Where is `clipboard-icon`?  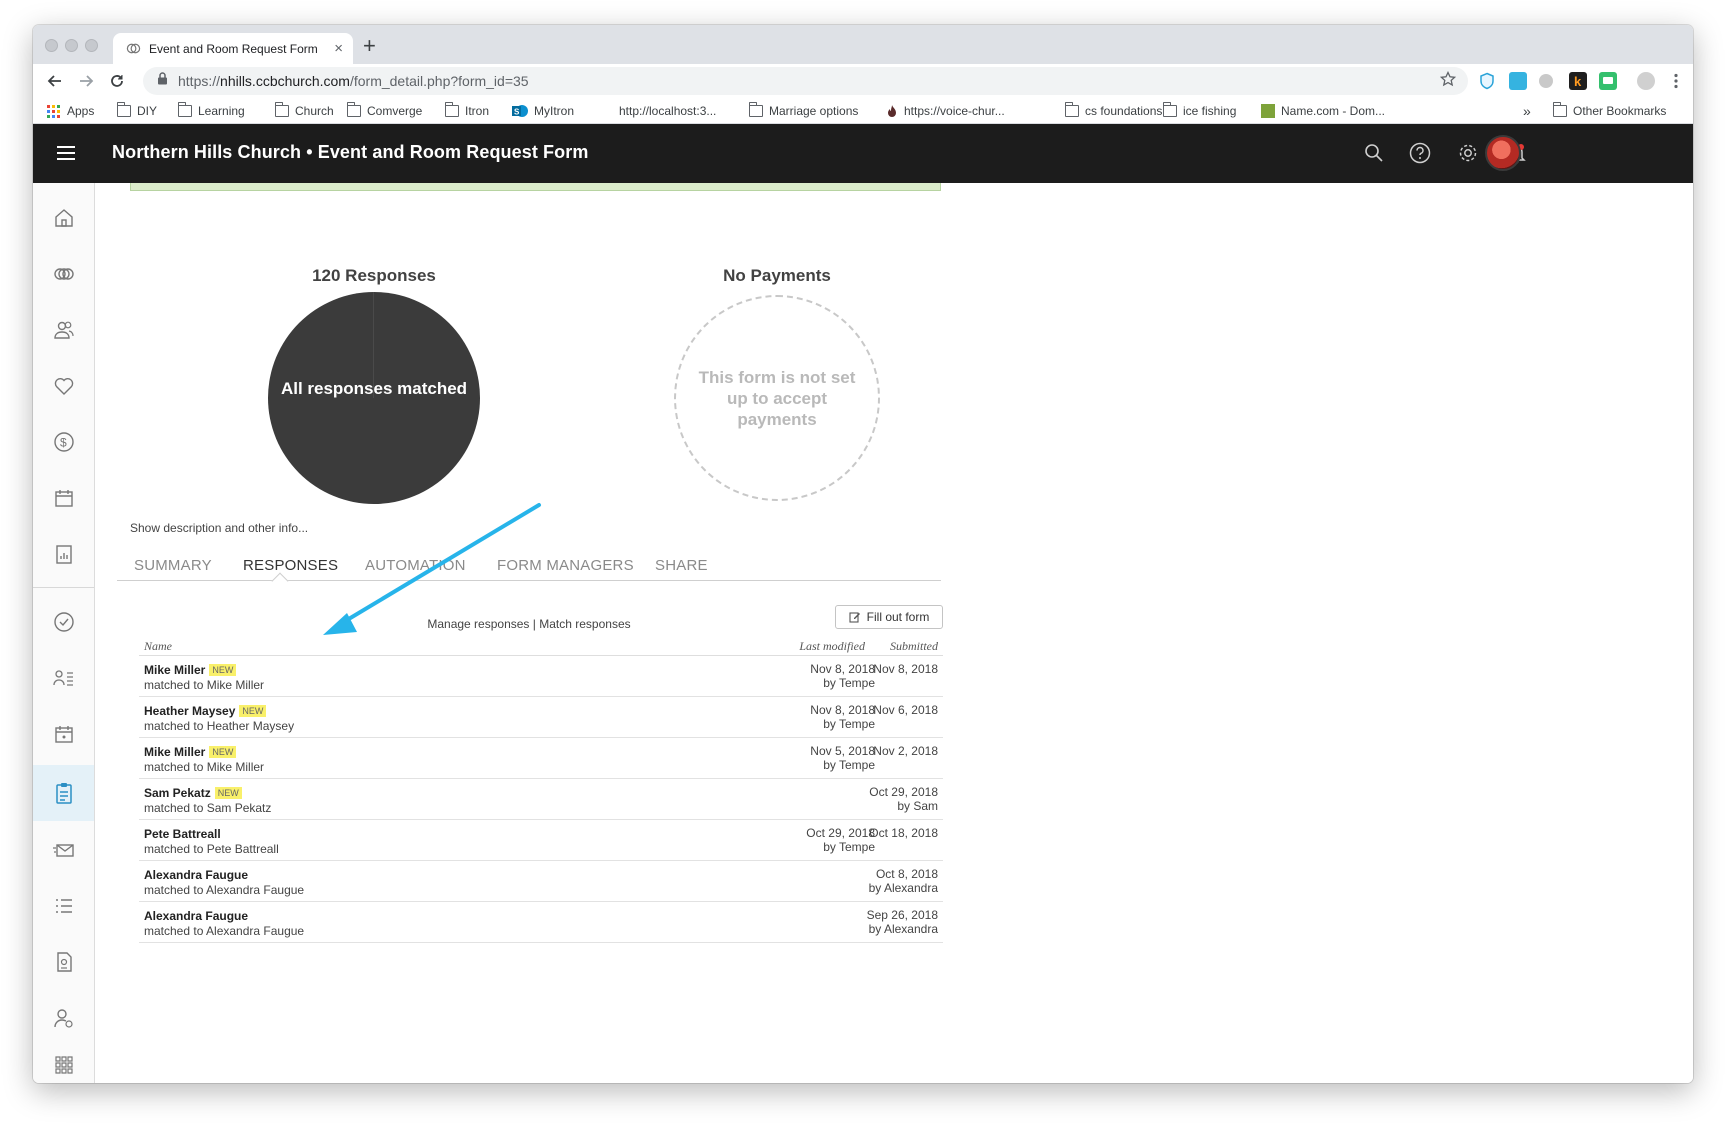
clipboard-icon is located at coordinates (63, 793).